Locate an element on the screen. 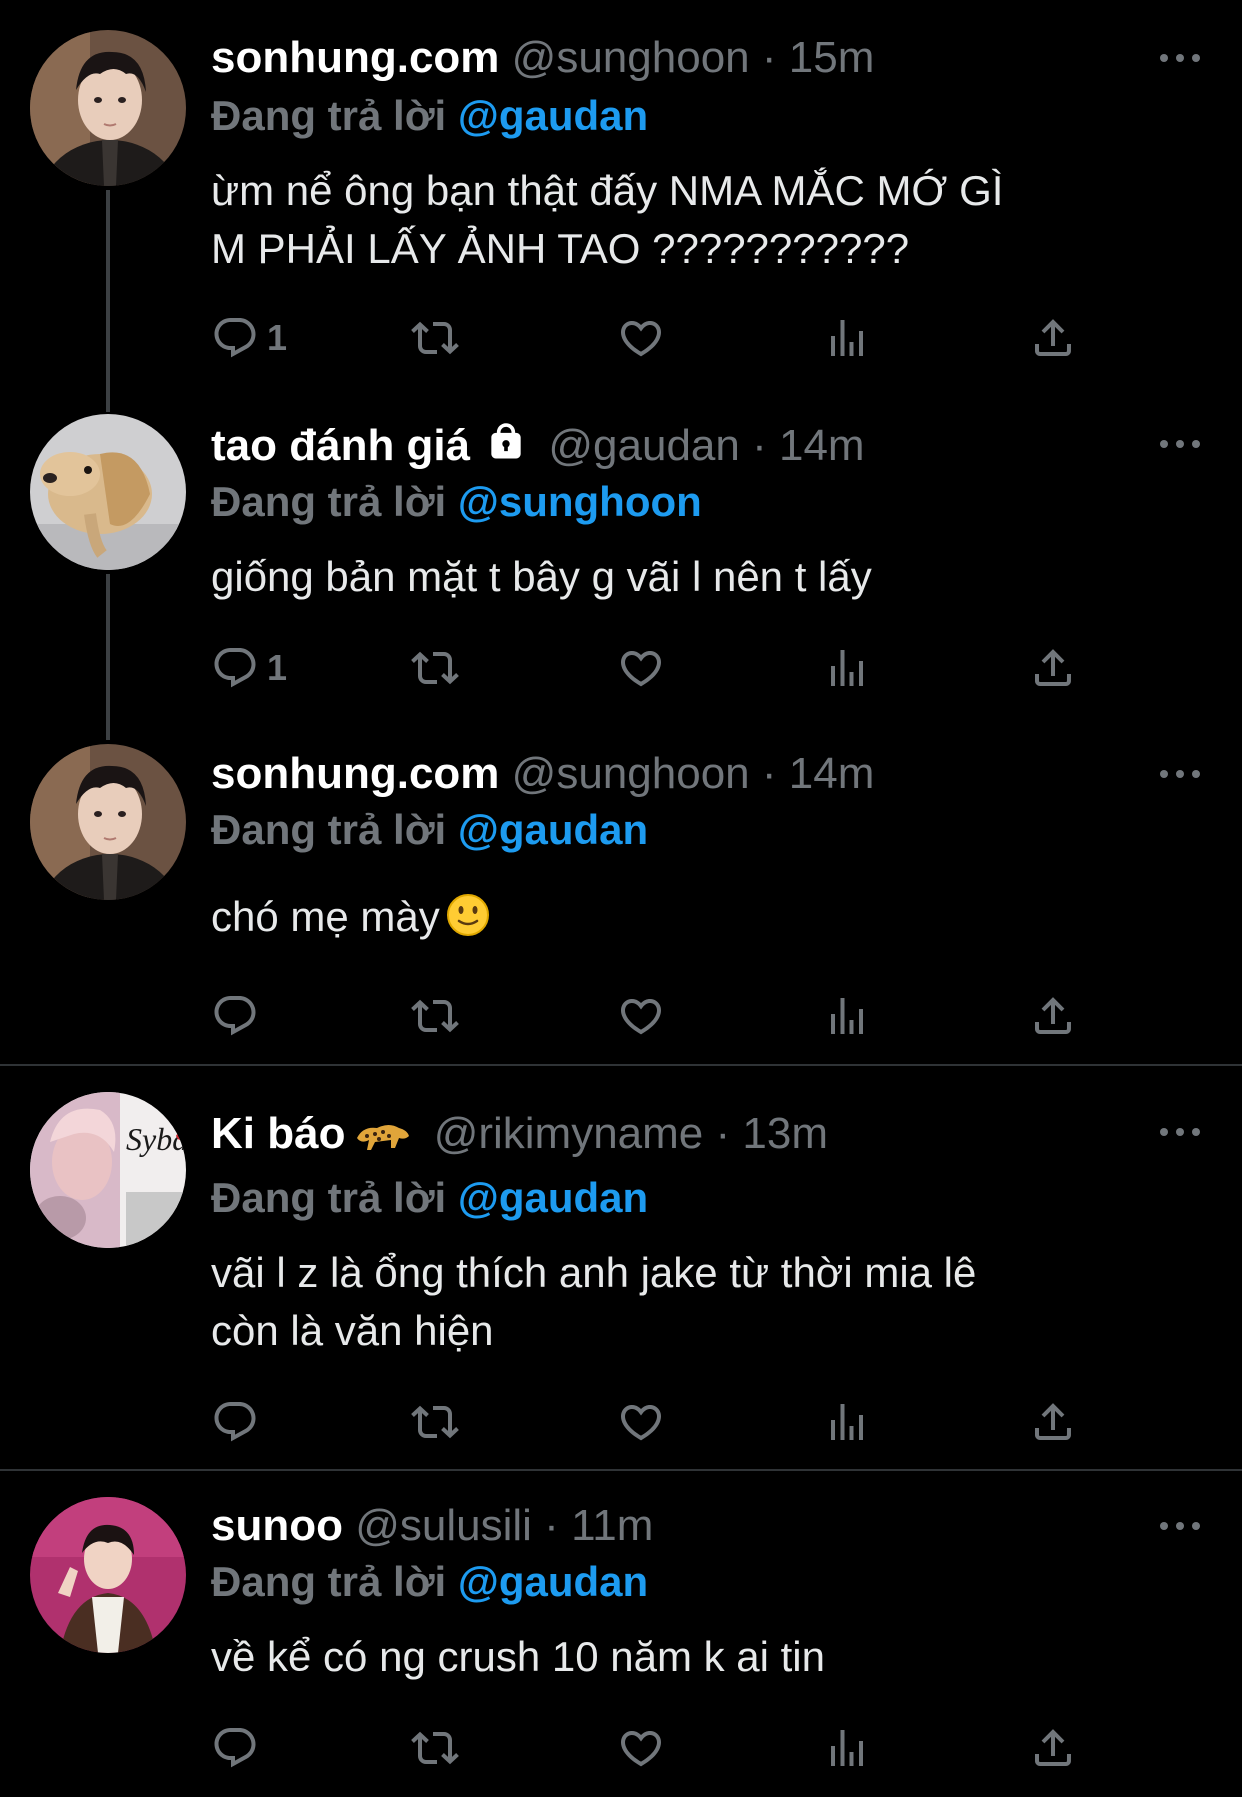 This screenshot has height=1797, width=1242. tweet-text-line: ừm nể ông bạn thật đấy NMA MẮC MỚ GÌ is located at coordinates (607, 190).